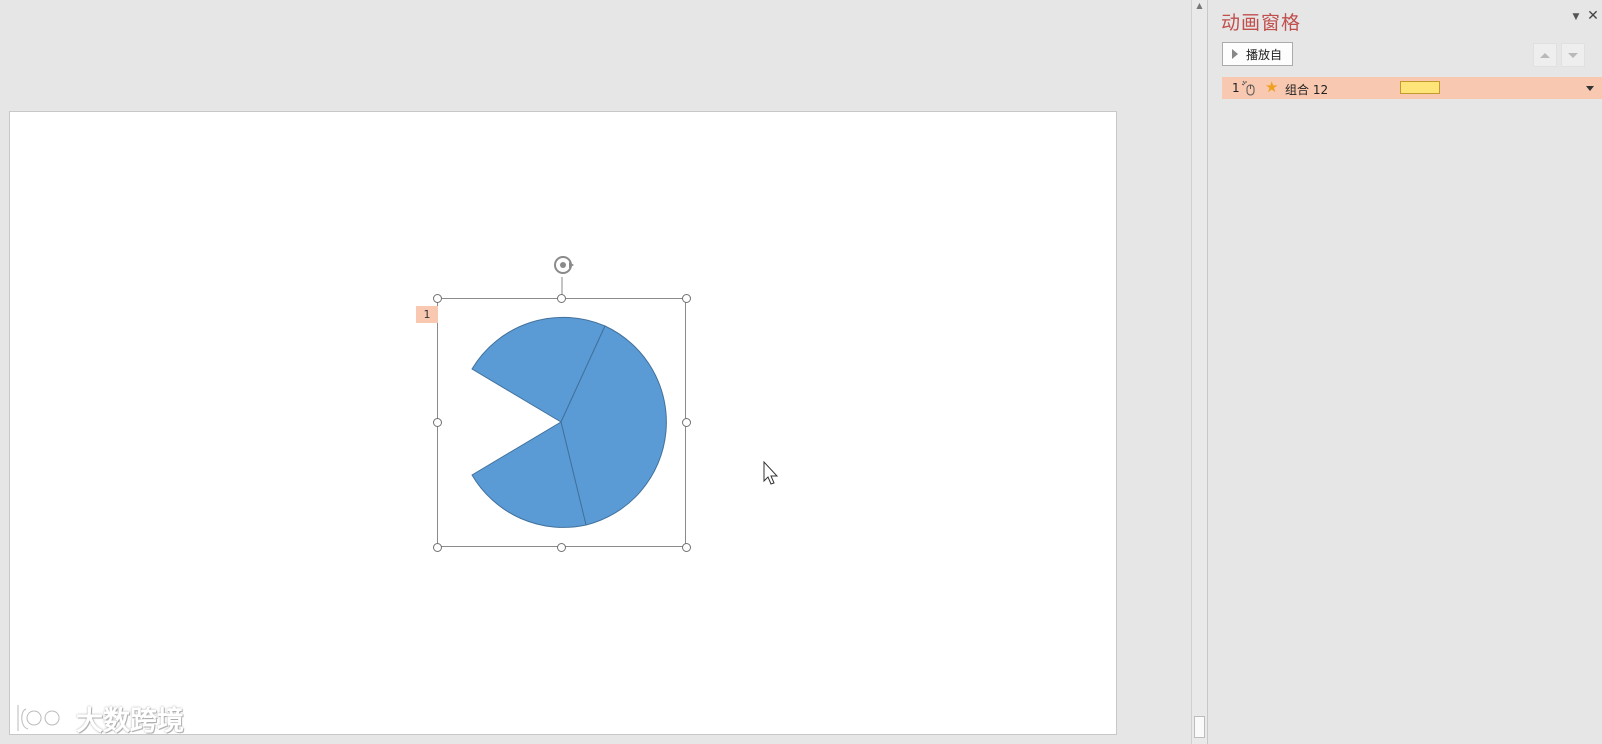  I want to click on scroll-up-icon: ▲, so click(1199, 6).